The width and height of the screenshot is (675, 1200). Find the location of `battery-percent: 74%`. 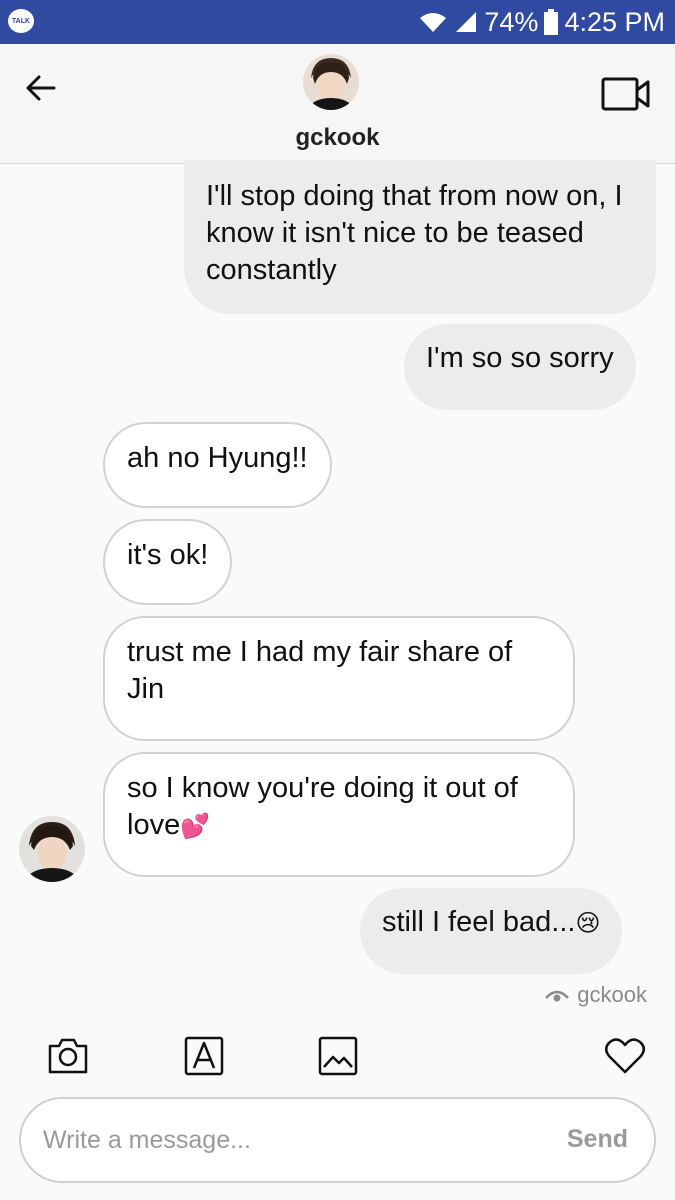

battery-percent: 74% is located at coordinates (511, 21).